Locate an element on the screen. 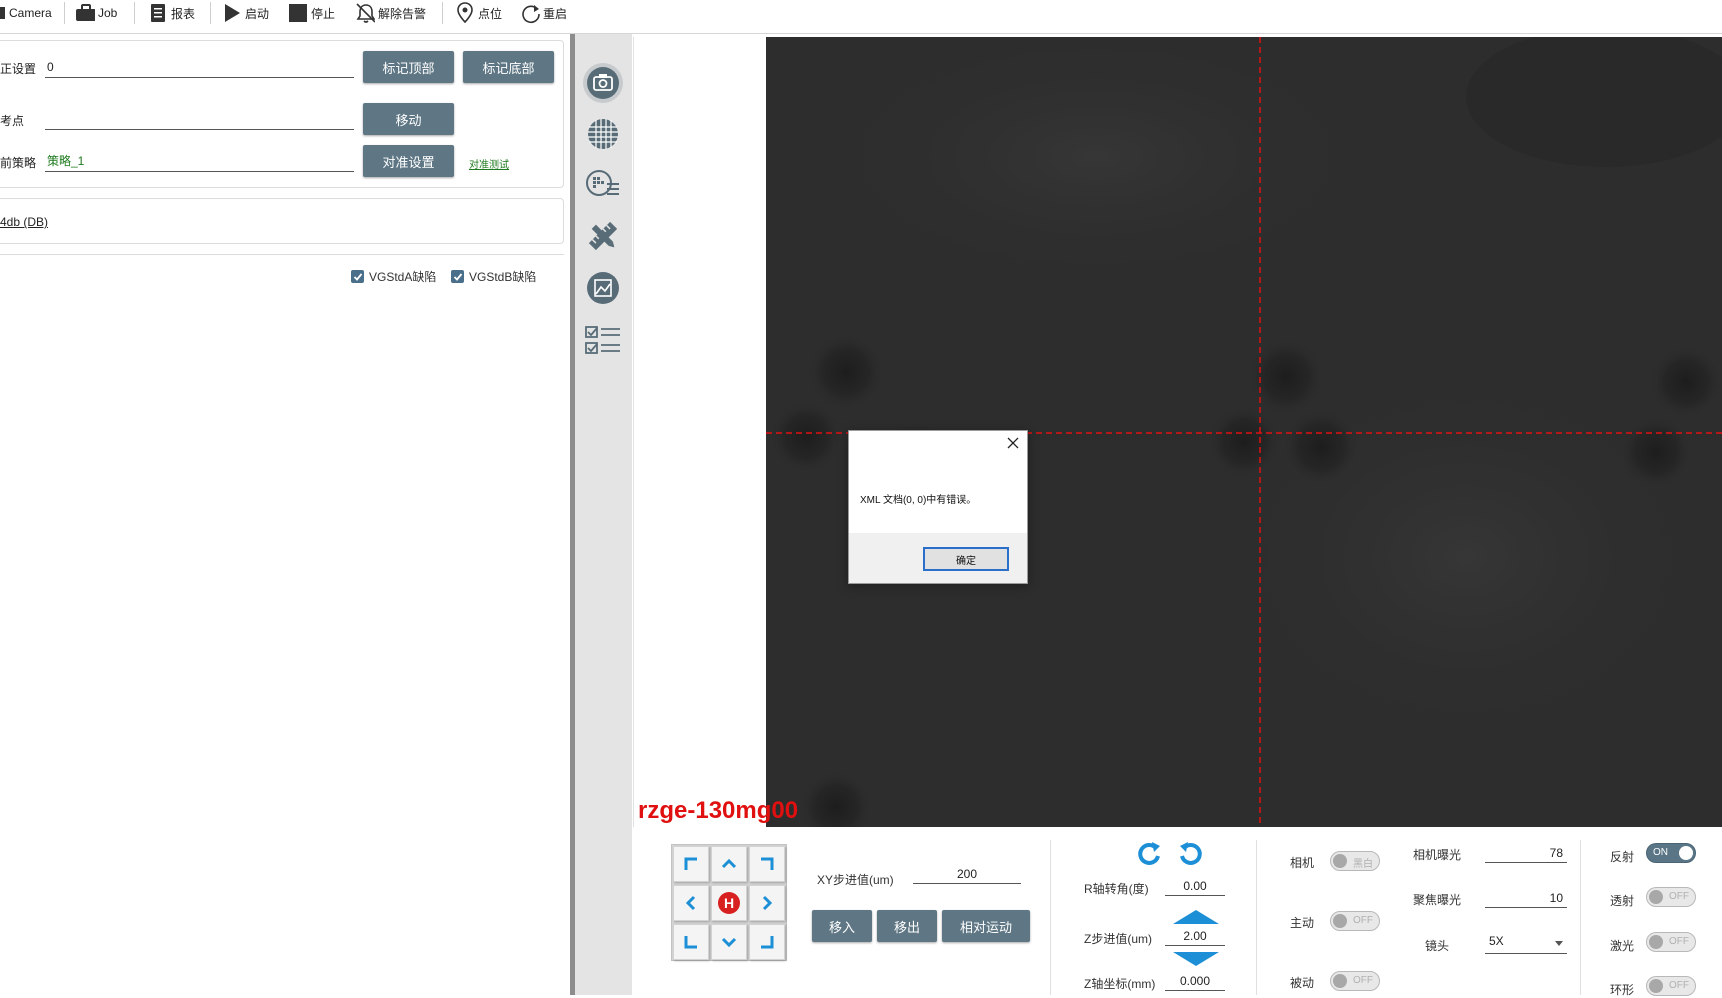 This screenshot has width=1722, height=998. location-pin-icon is located at coordinates (465, 13).